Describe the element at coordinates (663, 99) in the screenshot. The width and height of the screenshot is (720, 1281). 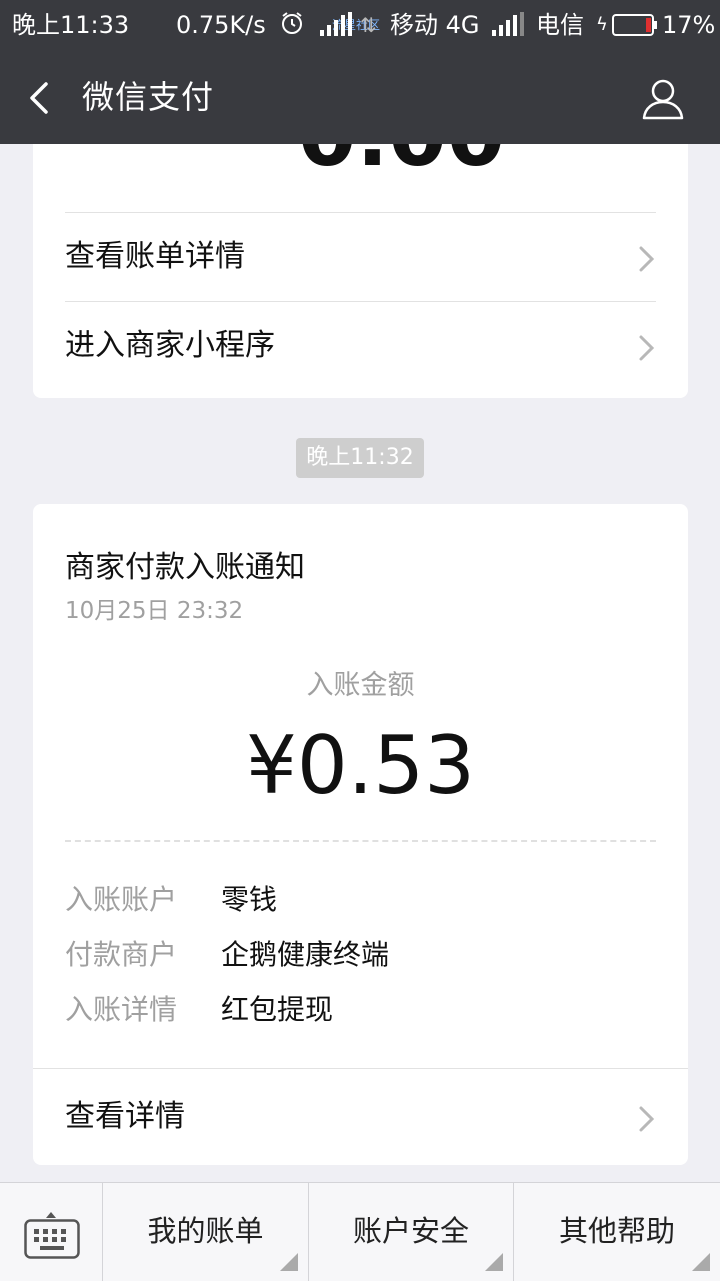
I see `profile-icon` at that location.